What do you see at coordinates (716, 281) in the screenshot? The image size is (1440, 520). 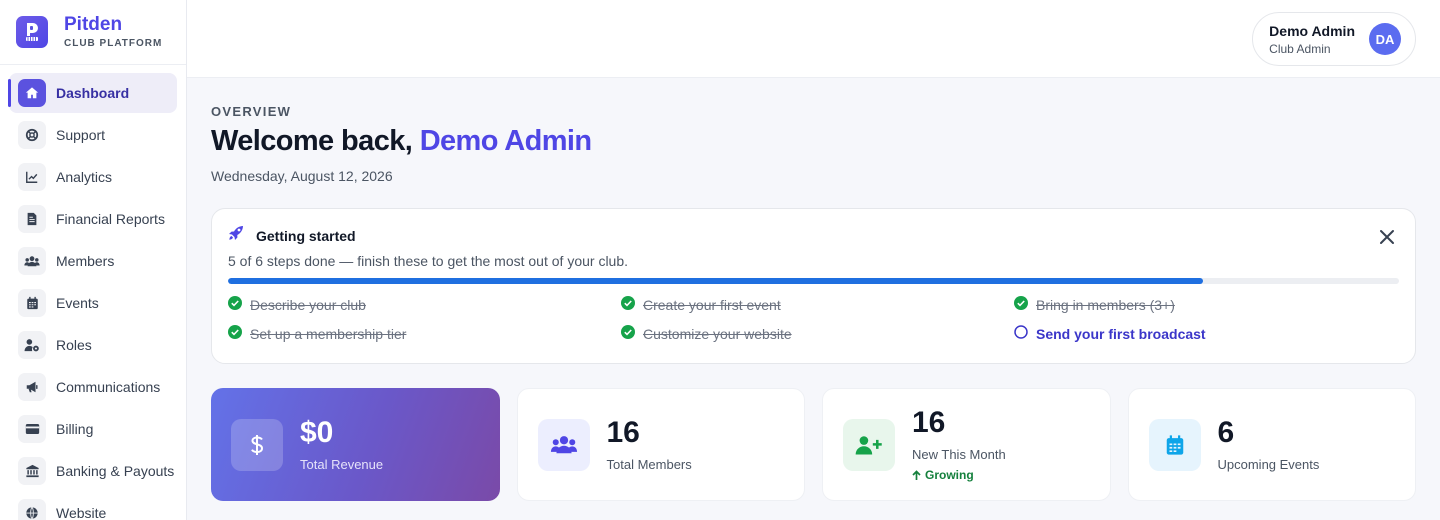 I see `progress-bar-fill` at bounding box center [716, 281].